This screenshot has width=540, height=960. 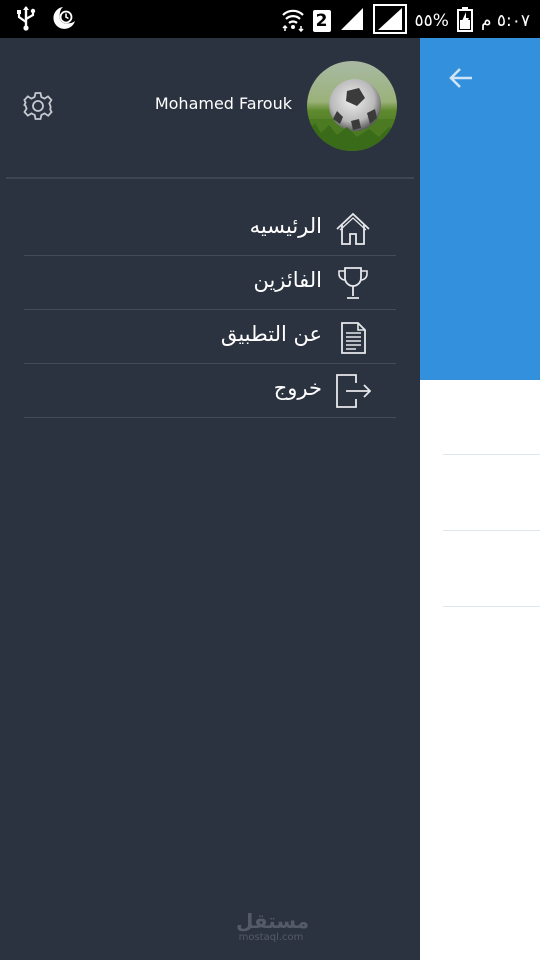 What do you see at coordinates (353, 337) in the screenshot?
I see `document-icon` at bounding box center [353, 337].